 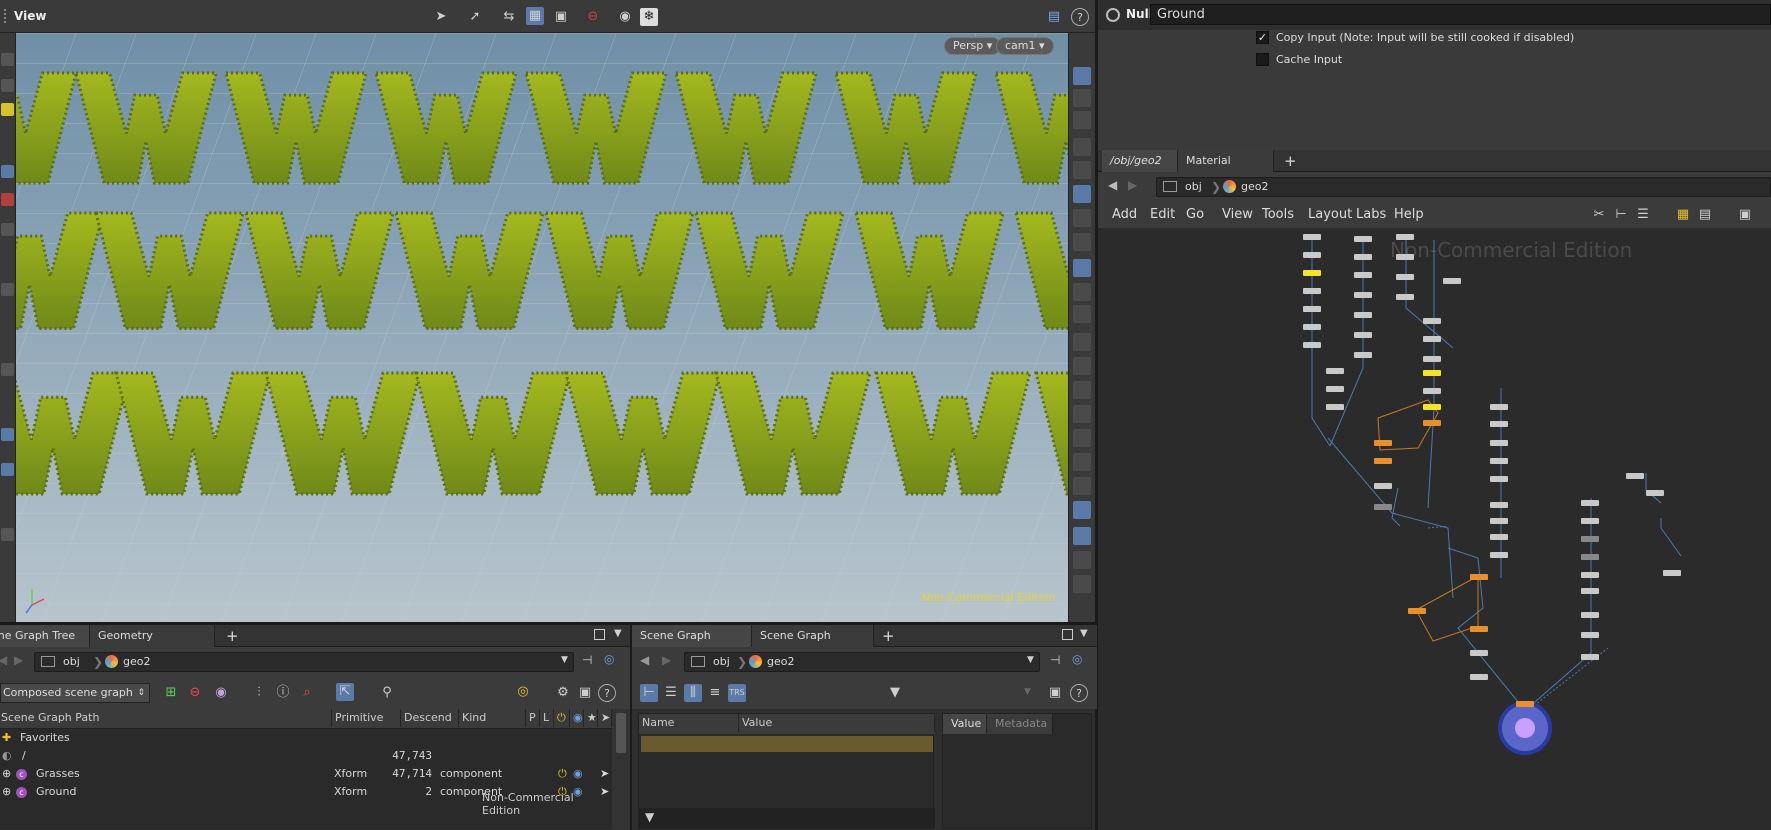 What do you see at coordinates (1162, 215) in the screenshot?
I see `menu-edit: Edit` at bounding box center [1162, 215].